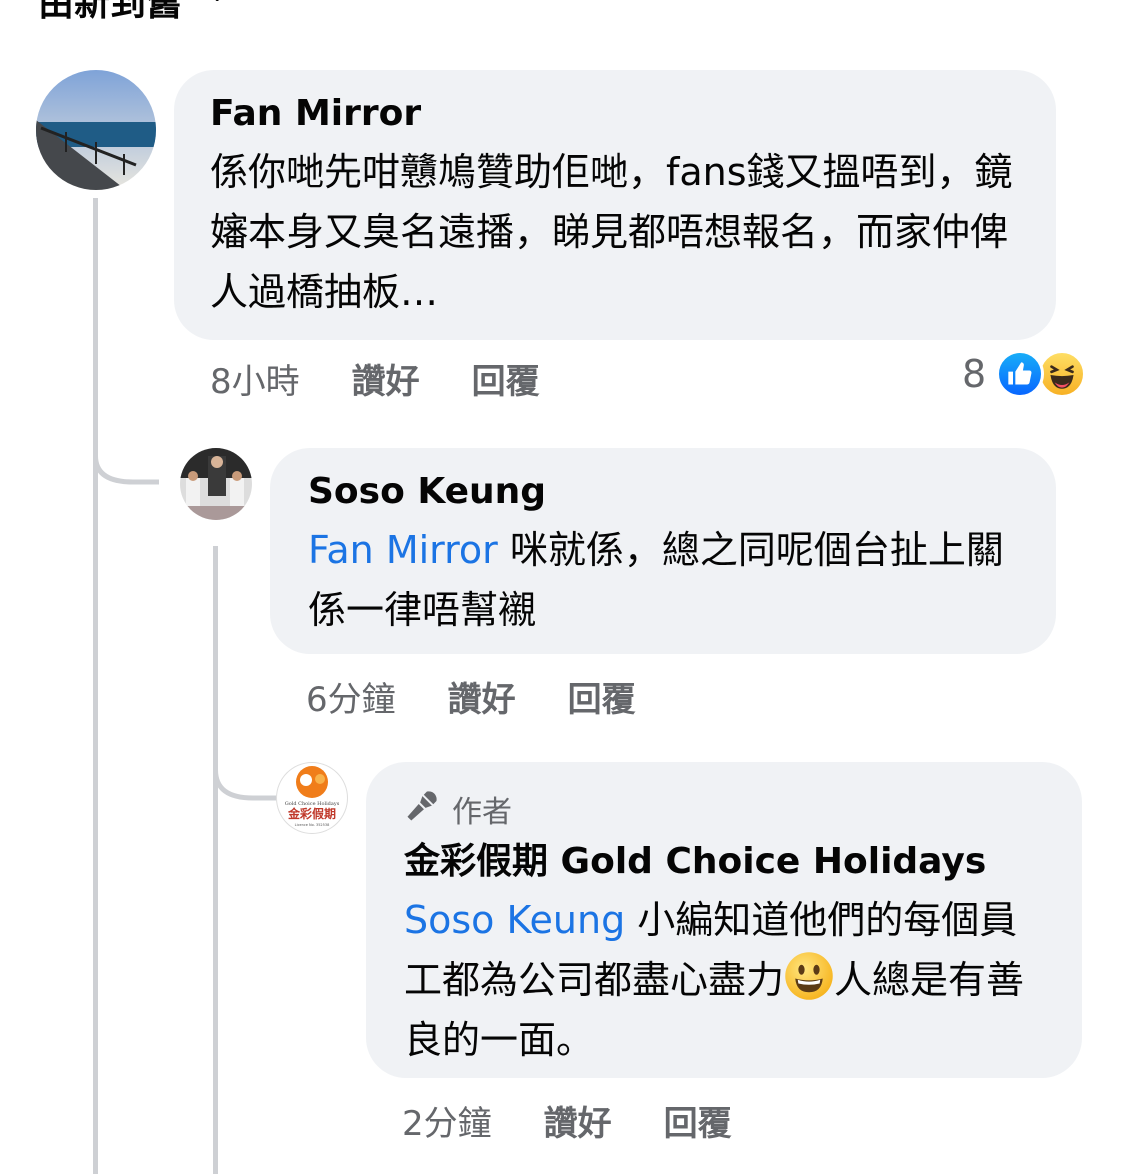 Image resolution: width=1125 pixels, height=1174 pixels. Describe the element at coordinates (403, 550) in the screenshot. I see `mention-link: Fan Mirror` at that location.